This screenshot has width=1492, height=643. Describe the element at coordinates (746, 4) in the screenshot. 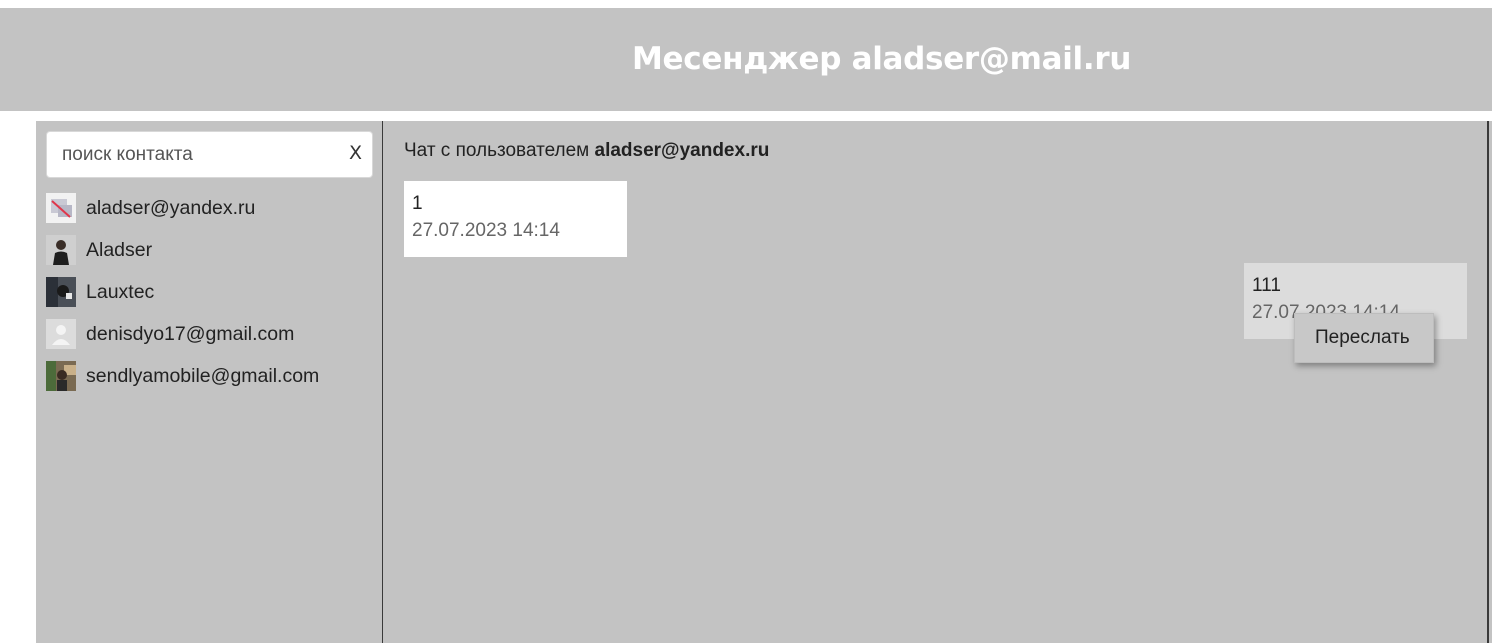

I see `top-strip` at that location.